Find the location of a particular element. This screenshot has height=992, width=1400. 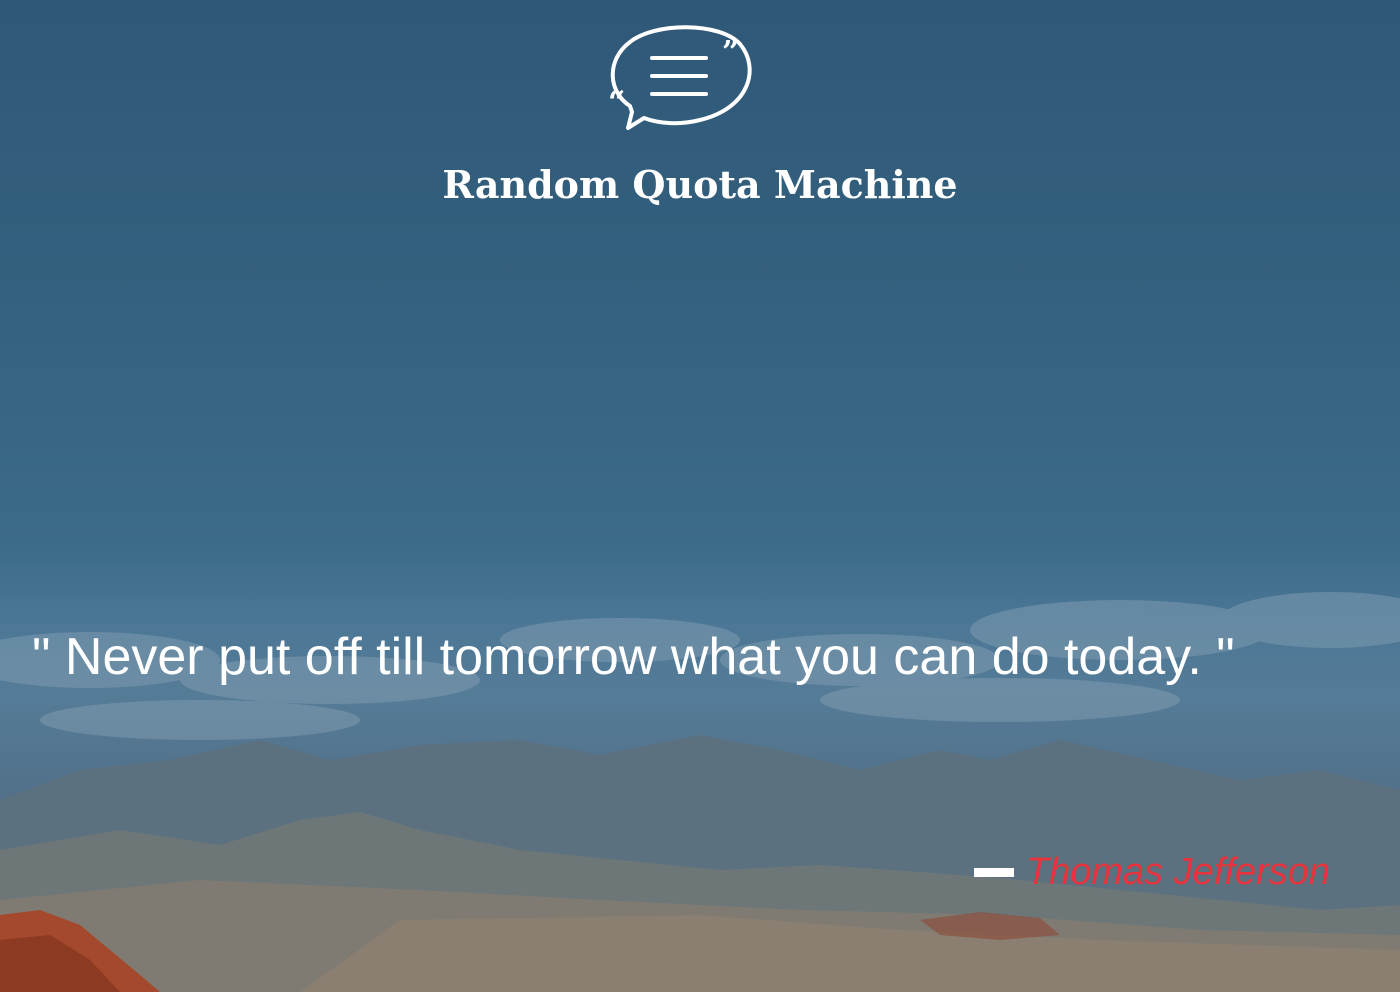

author-line: Thomas Jefferson is located at coordinates (1151, 872).